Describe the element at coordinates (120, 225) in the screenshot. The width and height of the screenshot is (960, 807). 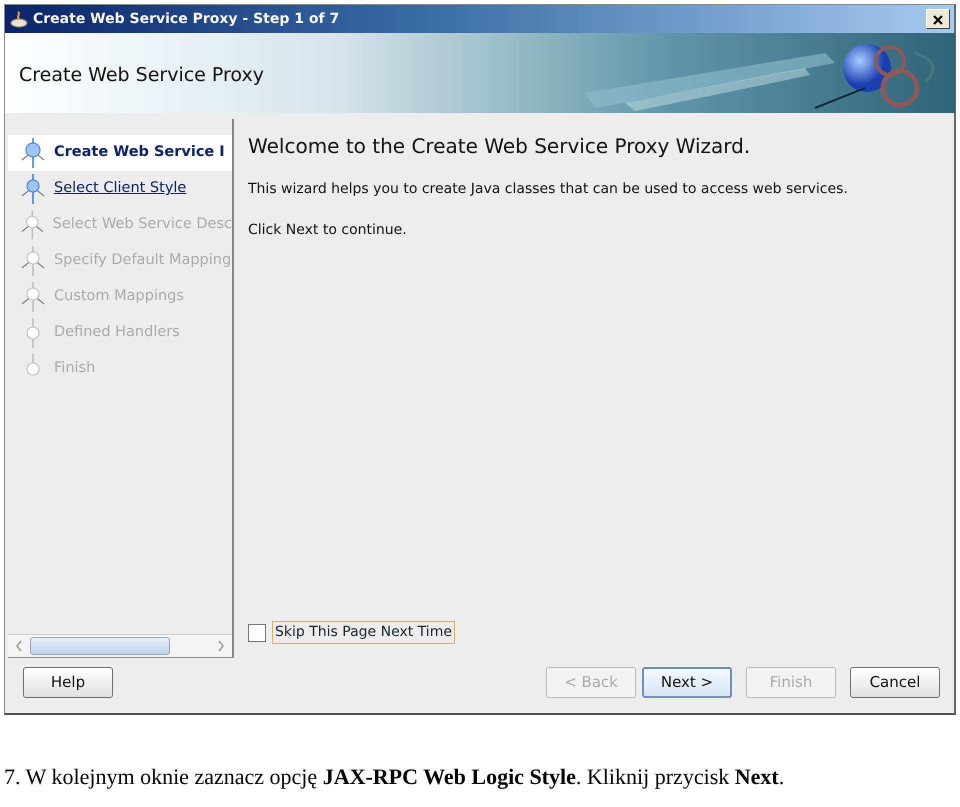
I see `wizard-step: Select Web Service Desc` at that location.